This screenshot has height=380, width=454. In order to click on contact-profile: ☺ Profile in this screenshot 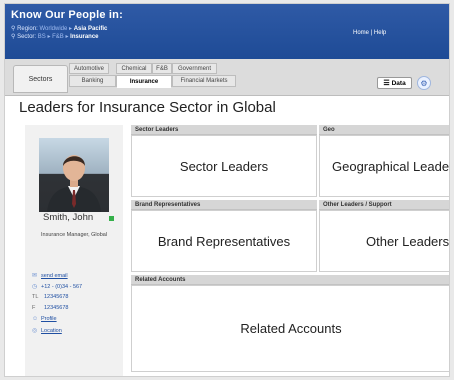, I will do `click(44, 319)`.